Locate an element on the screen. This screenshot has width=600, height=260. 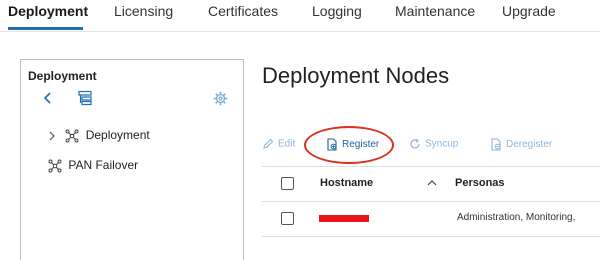
table-top-border is located at coordinates (431, 166).